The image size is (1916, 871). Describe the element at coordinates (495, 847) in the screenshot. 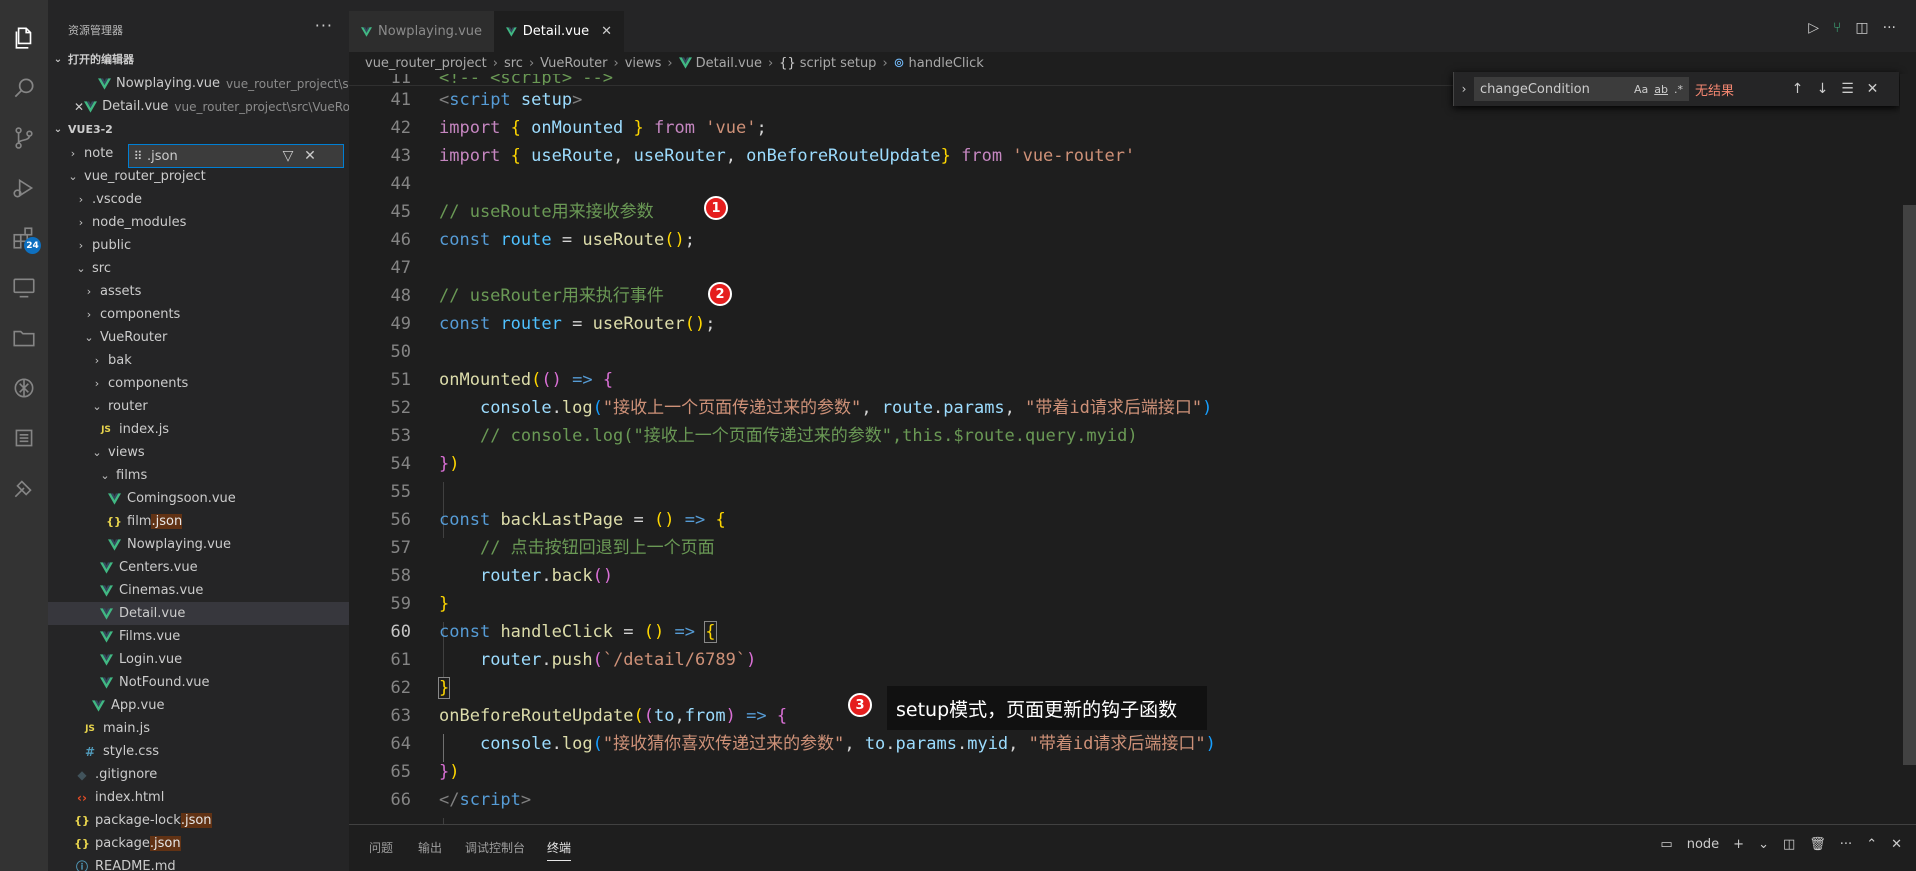

I see `tab-debug-console: 调试控制台` at that location.